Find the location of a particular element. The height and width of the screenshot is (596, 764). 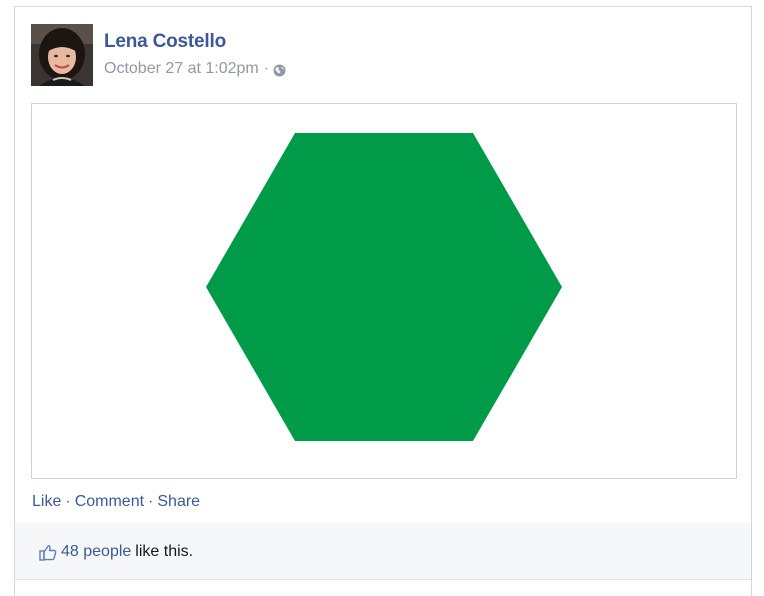

author-avatar is located at coordinates (62, 55).